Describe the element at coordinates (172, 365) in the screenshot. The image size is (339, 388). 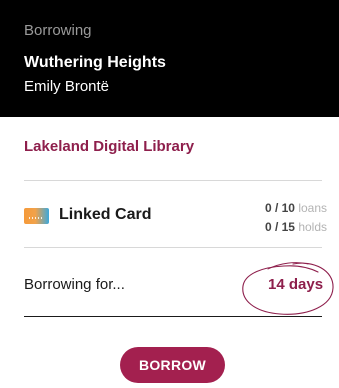
I see `borrow-button: BORROW` at that location.